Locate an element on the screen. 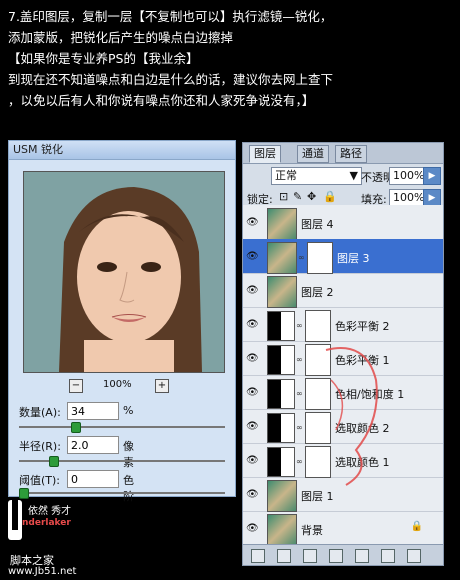  radius-label: 半径(R): is located at coordinates (40, 446).